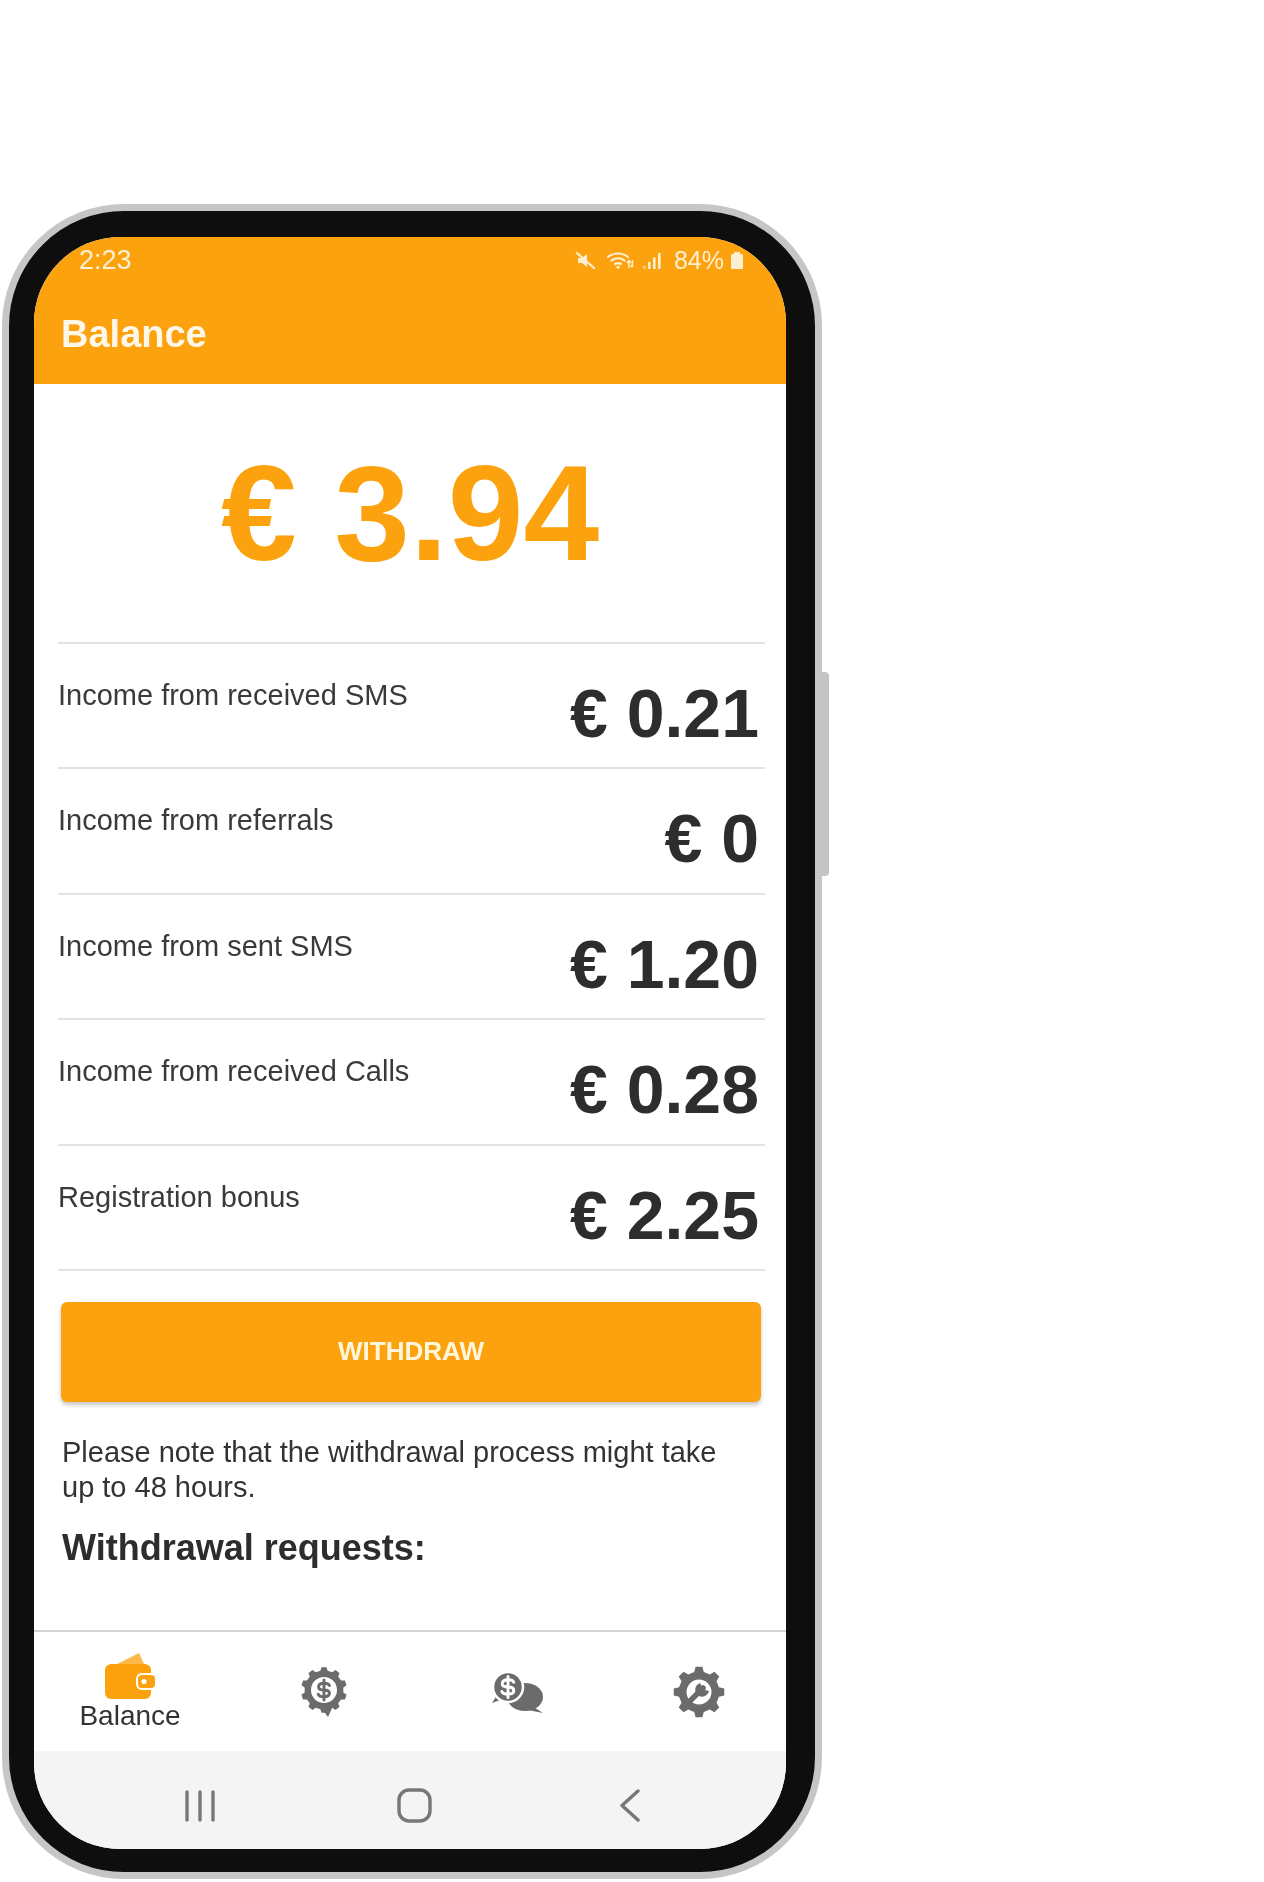 The height and width of the screenshot is (1882, 1264). I want to click on nav-tab, so click(699, 1691).